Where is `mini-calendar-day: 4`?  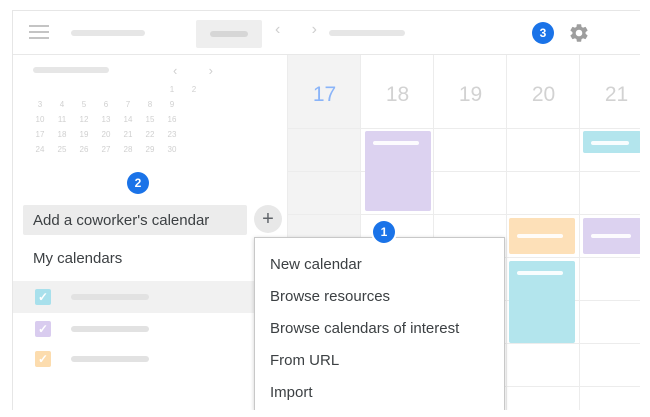 mini-calendar-day: 4 is located at coordinates (62, 104).